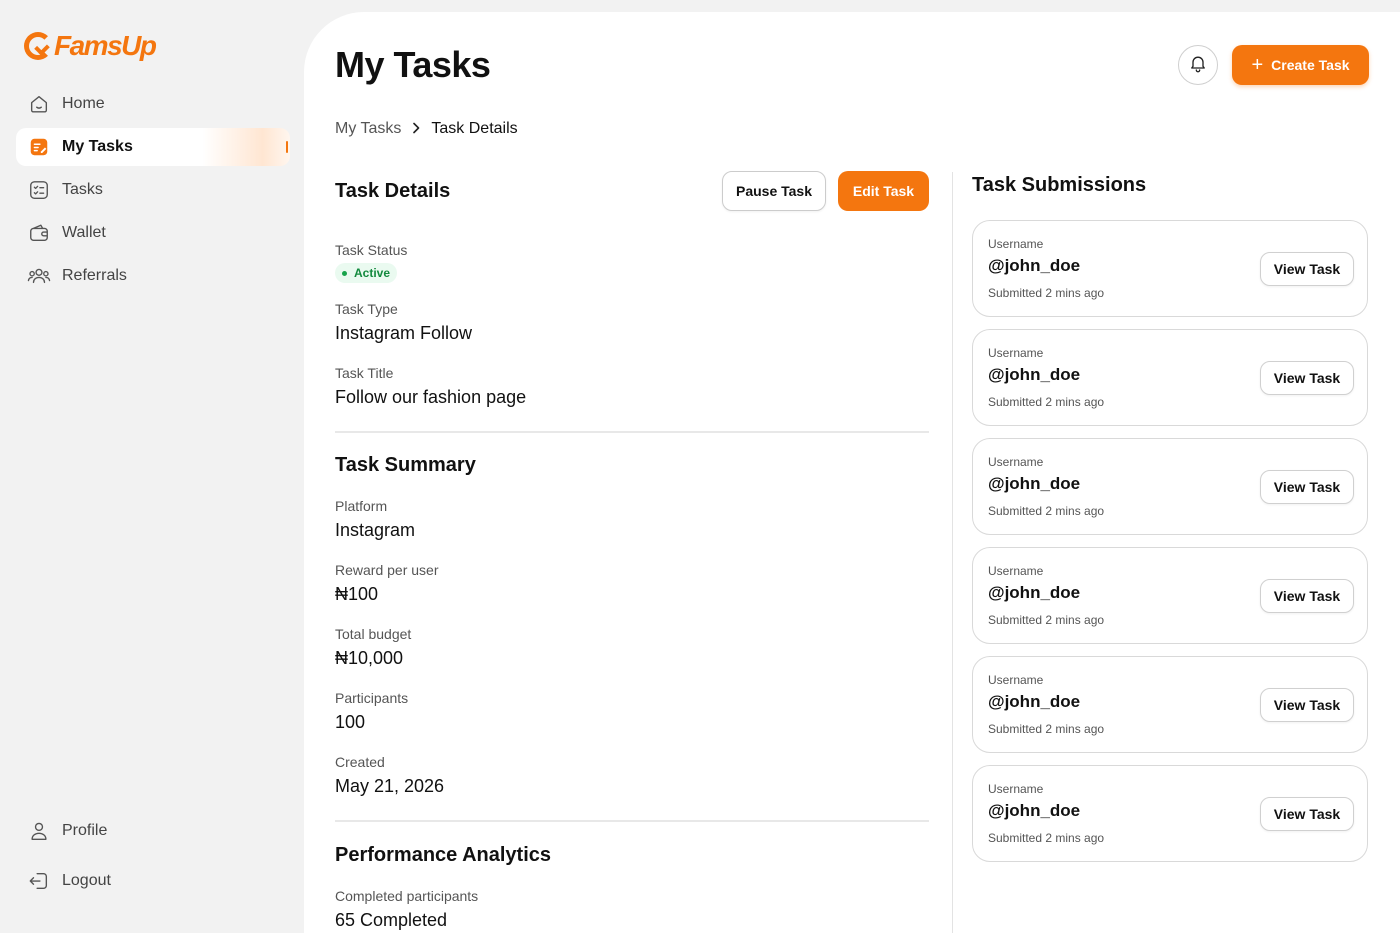 The height and width of the screenshot is (933, 1400). Describe the element at coordinates (83, 103) in the screenshot. I see `sidebar-item-label: Home` at that location.